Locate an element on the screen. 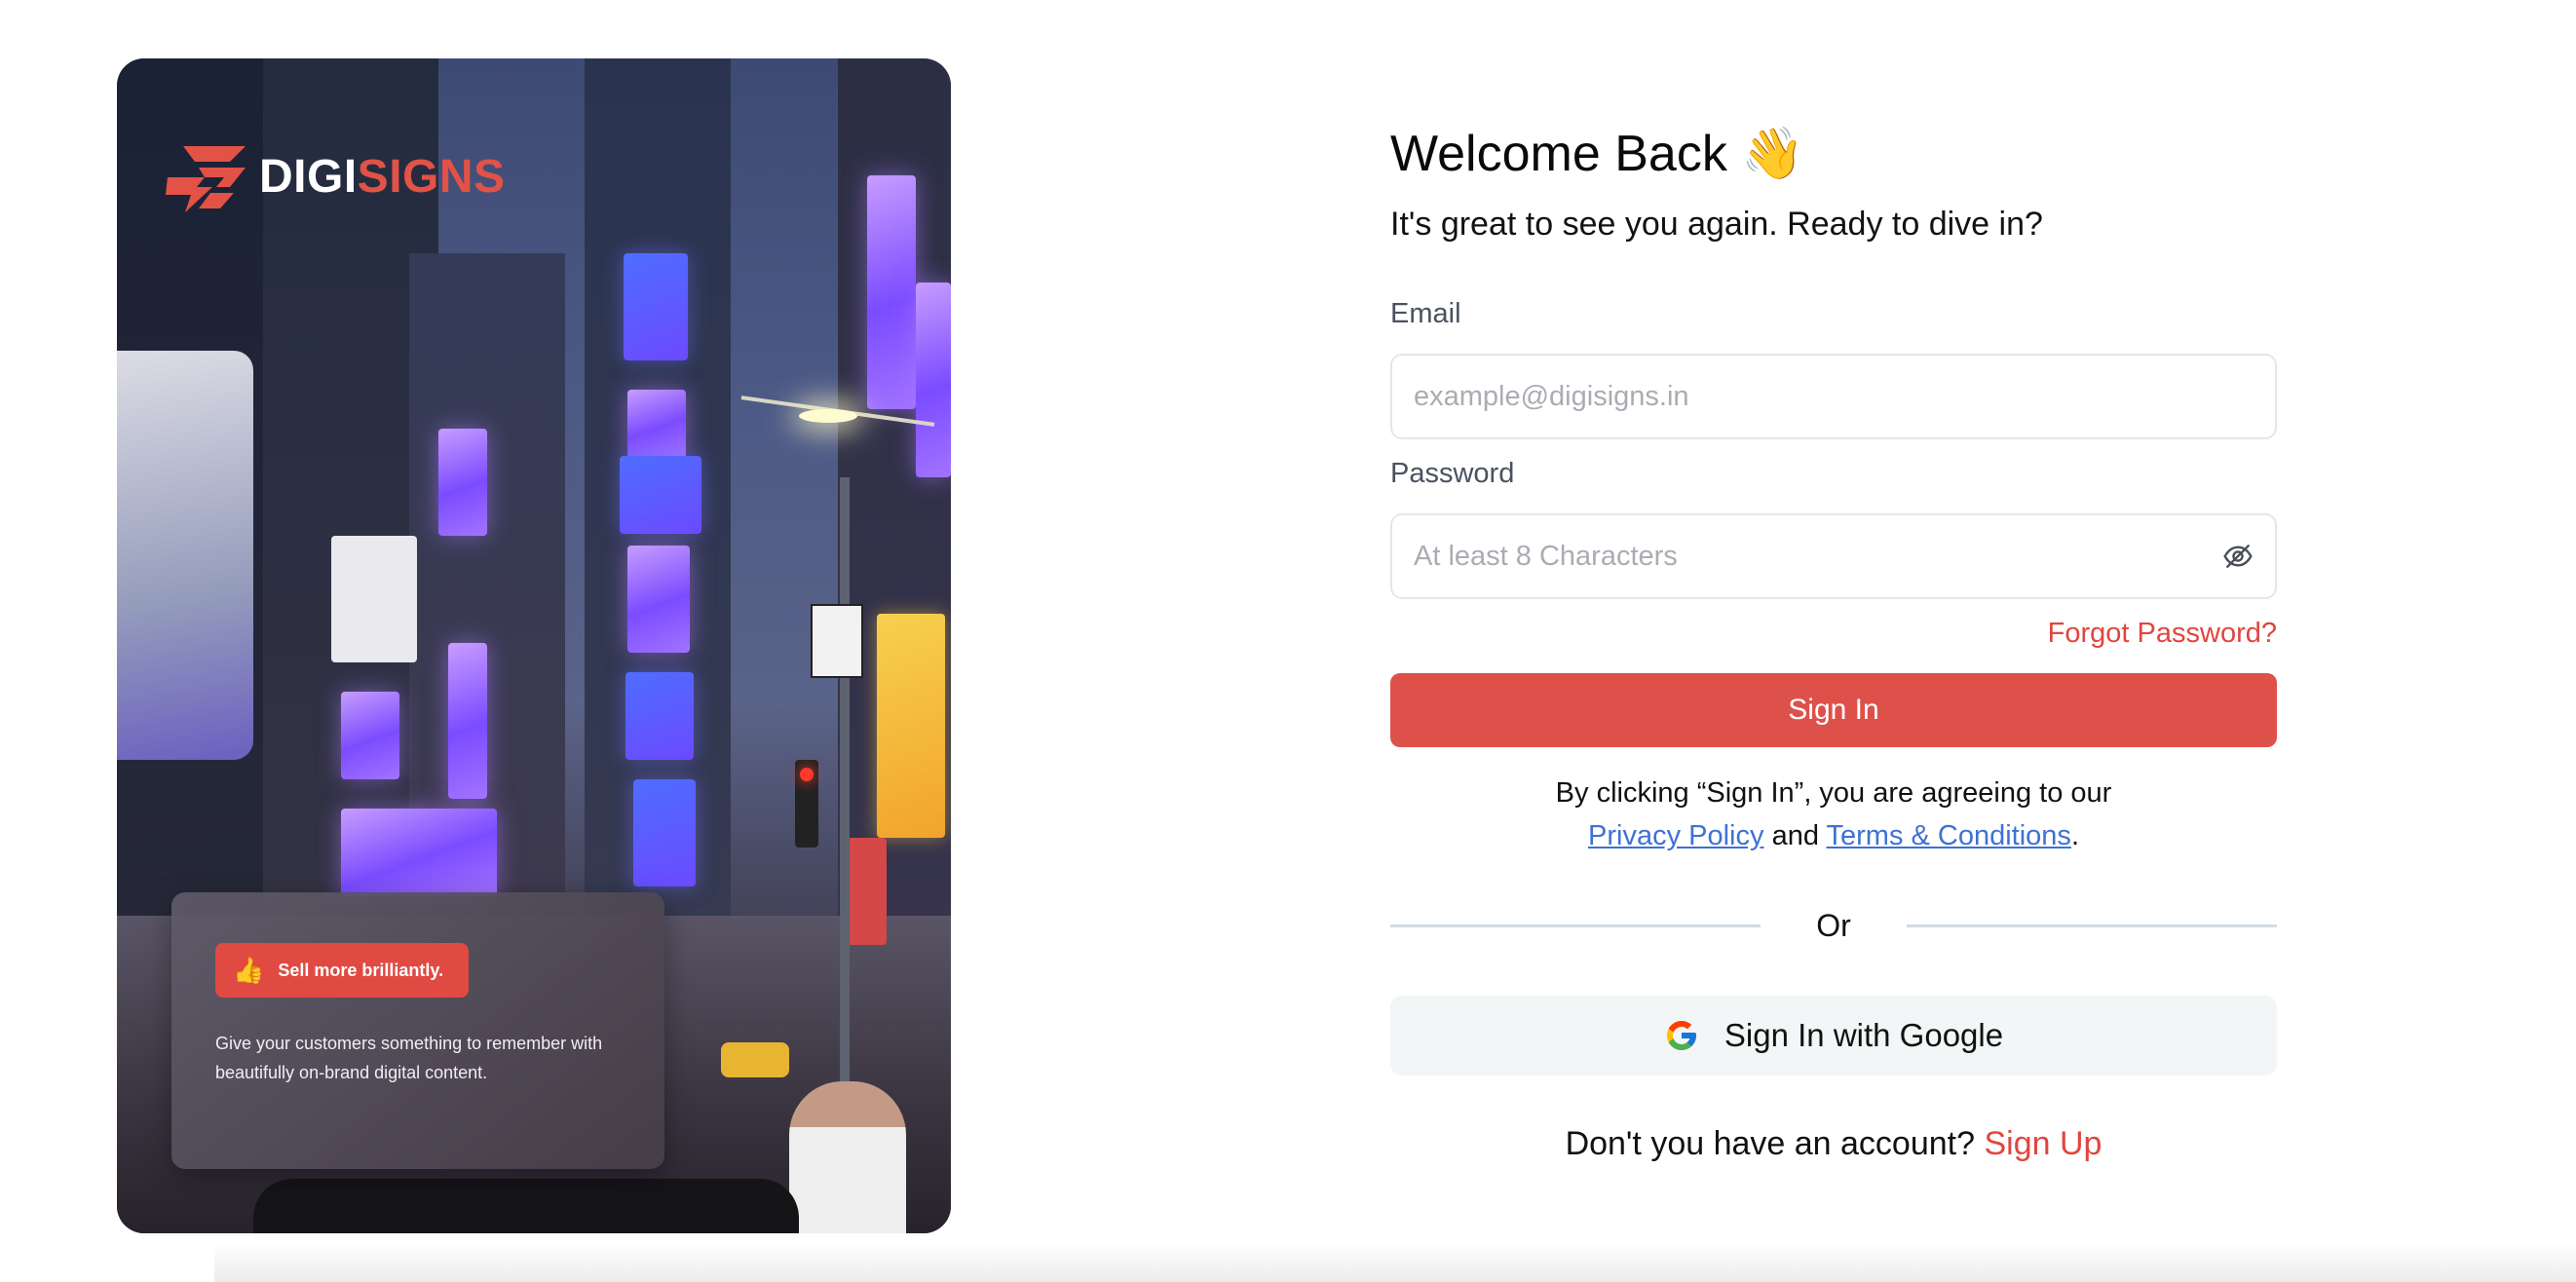  sign-in-button: Sign In is located at coordinates (1833, 710).